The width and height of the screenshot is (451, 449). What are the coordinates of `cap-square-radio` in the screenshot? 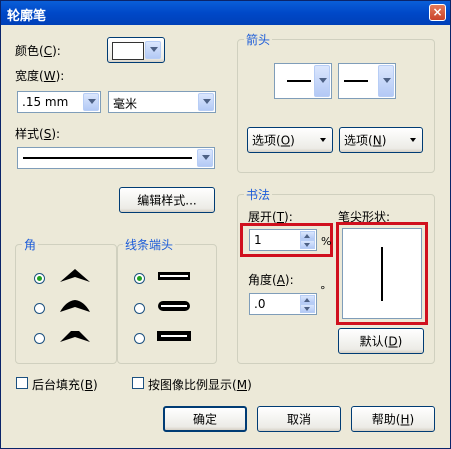 It's located at (139, 338).